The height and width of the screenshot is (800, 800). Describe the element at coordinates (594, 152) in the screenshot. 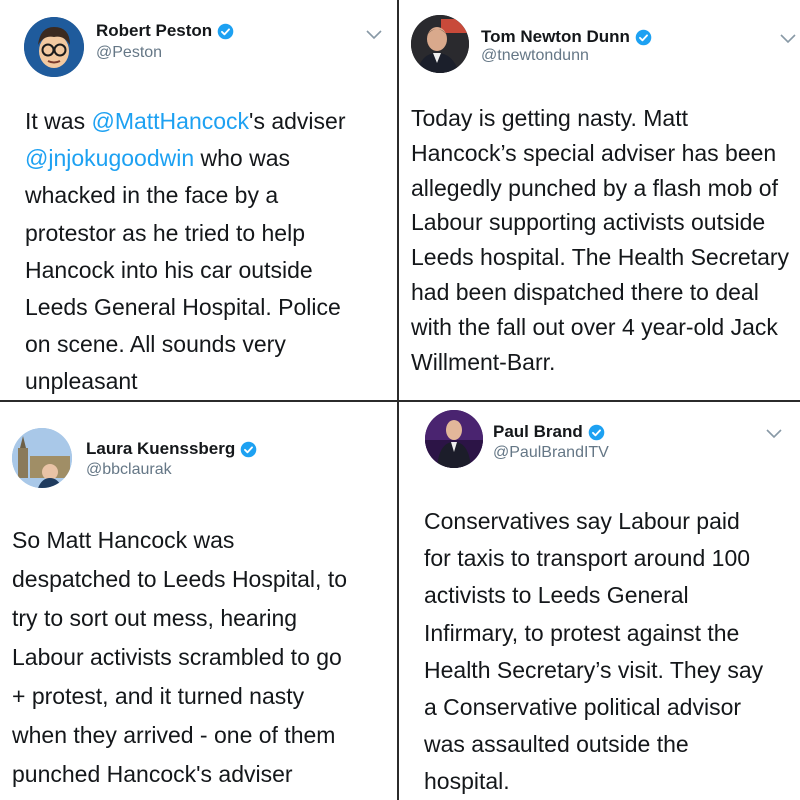

I see `tweet-text-line: Hancock’s special adviser has been` at that location.